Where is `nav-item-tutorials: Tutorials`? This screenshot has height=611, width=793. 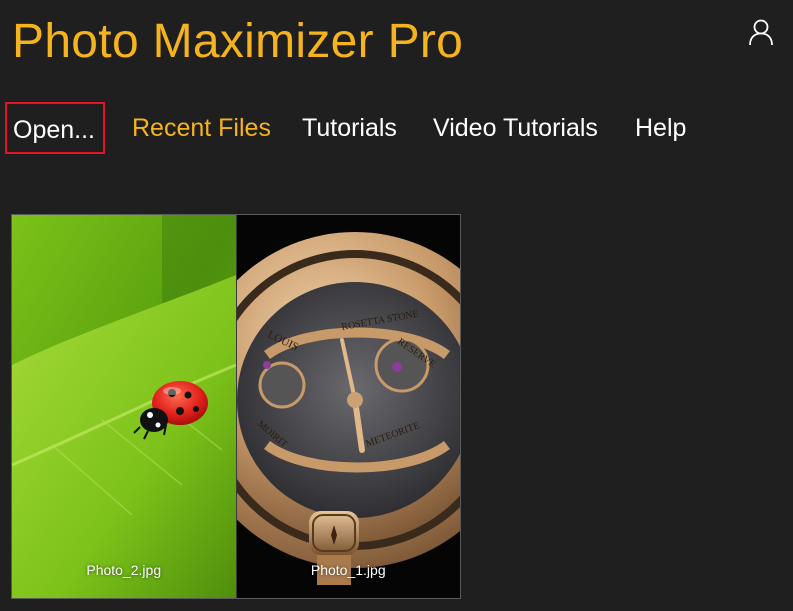
nav-item-tutorials: Tutorials is located at coordinates (349, 128).